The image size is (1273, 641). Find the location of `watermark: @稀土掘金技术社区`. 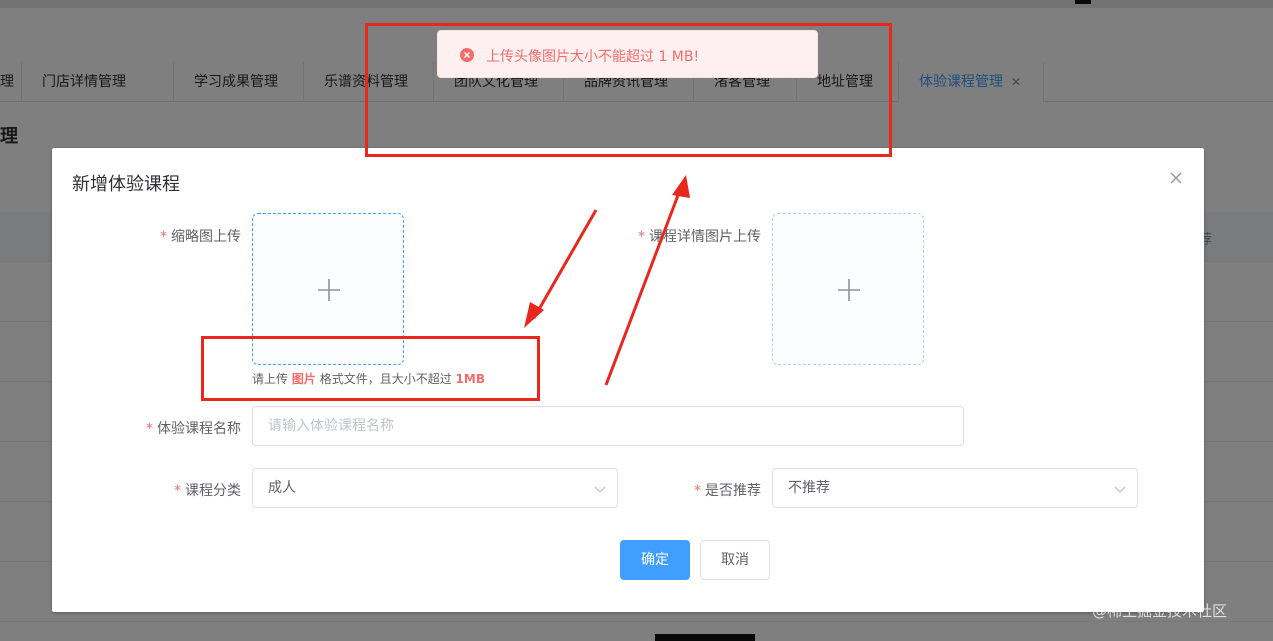

watermark: @稀土掘金技术社区 is located at coordinates (1160, 611).